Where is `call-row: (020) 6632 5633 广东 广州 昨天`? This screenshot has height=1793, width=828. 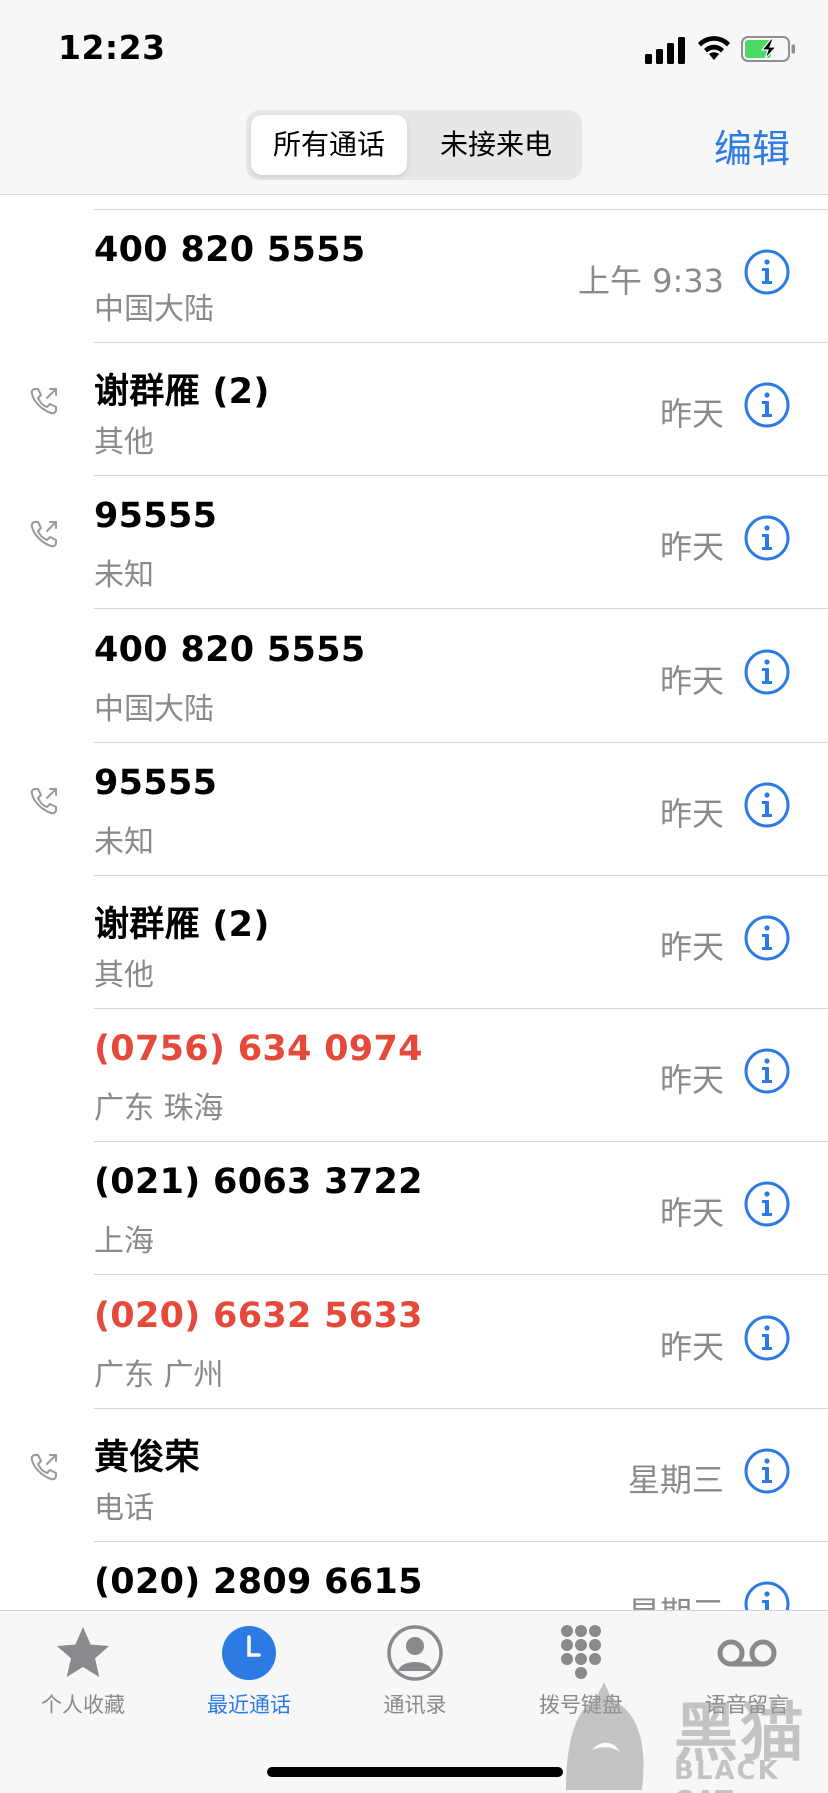
call-row: (020) 6632 5633 广东 广州 昨天 is located at coordinates (414, 1342).